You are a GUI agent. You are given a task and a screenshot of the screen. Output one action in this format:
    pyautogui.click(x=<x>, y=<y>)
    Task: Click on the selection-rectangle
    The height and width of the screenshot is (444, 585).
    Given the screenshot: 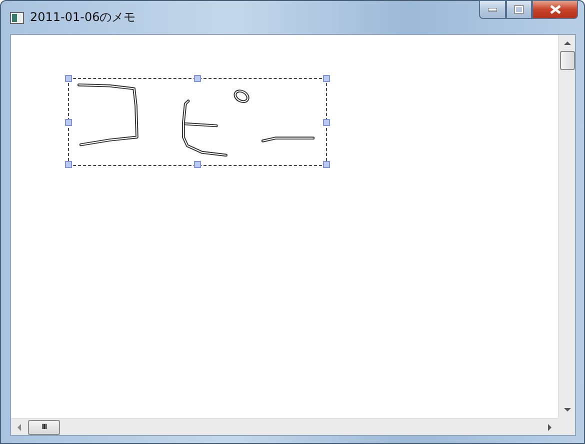 What is the action you would take?
    pyautogui.click(x=197, y=122)
    